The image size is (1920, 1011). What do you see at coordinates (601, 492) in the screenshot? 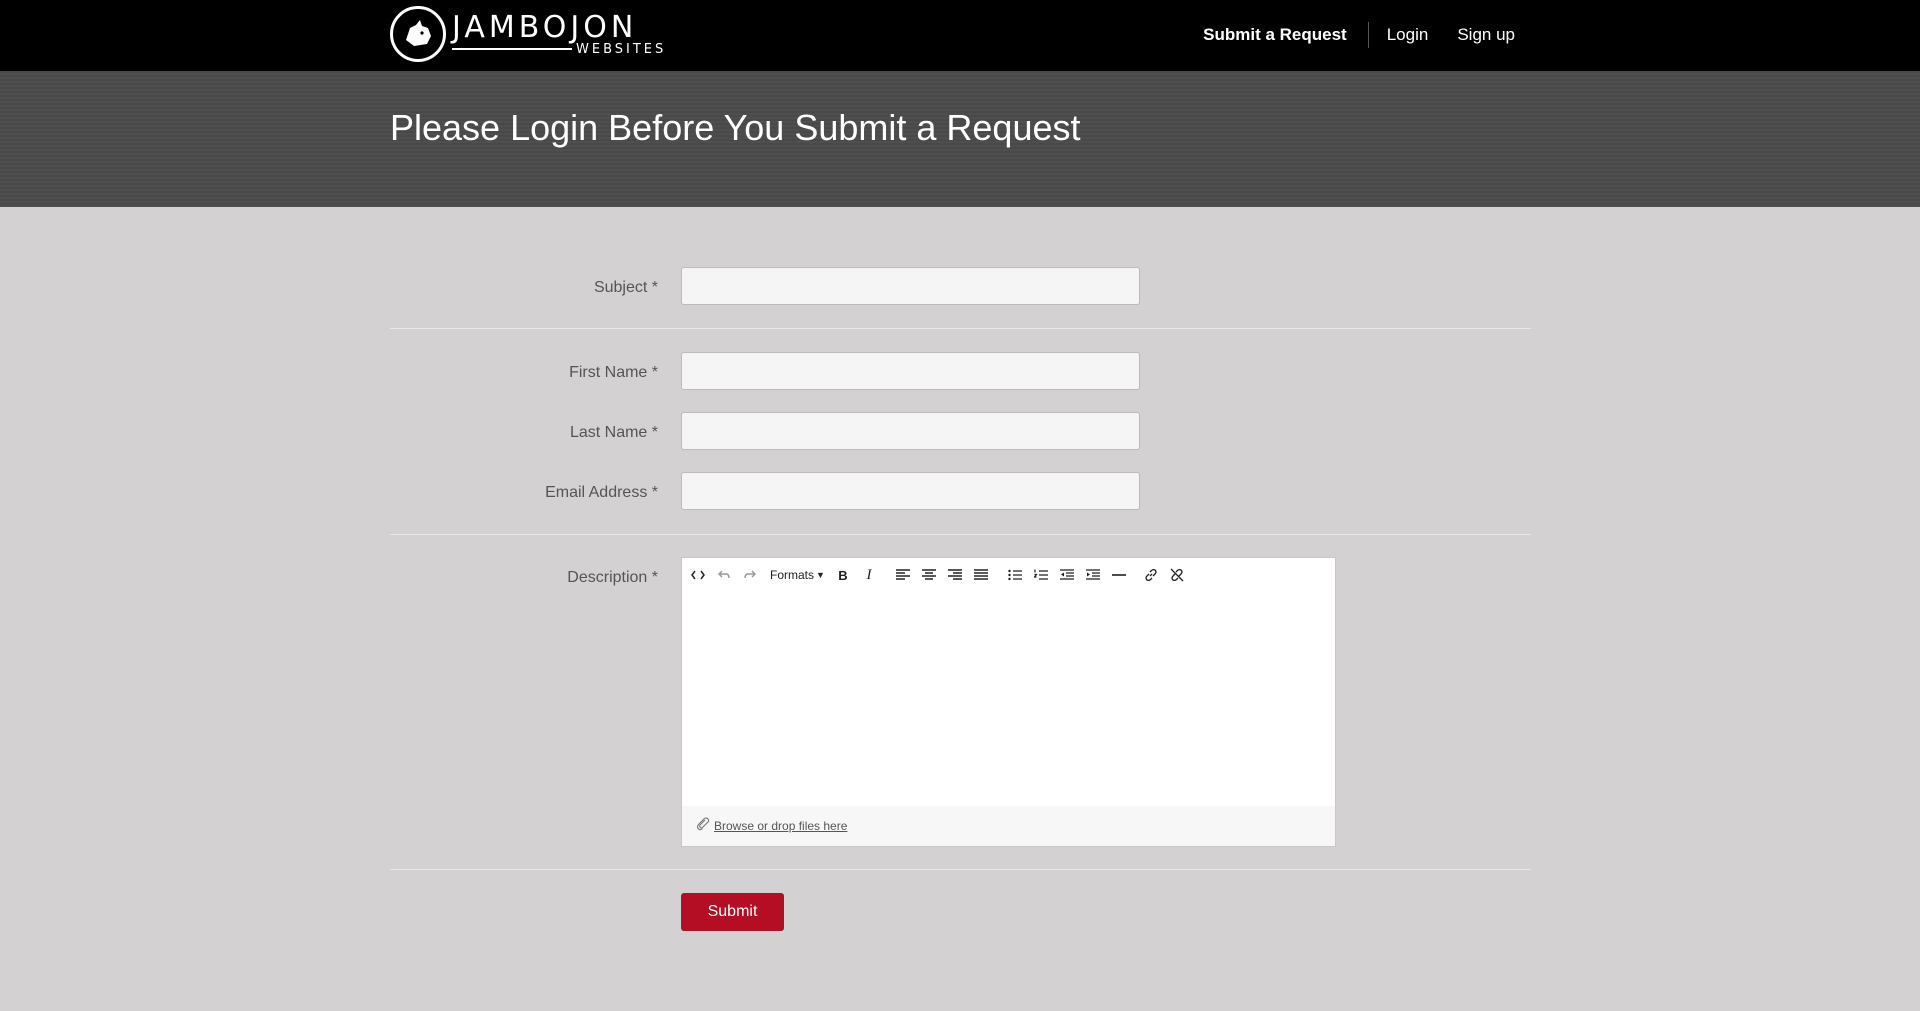
I see `email-label: Email Address *` at bounding box center [601, 492].